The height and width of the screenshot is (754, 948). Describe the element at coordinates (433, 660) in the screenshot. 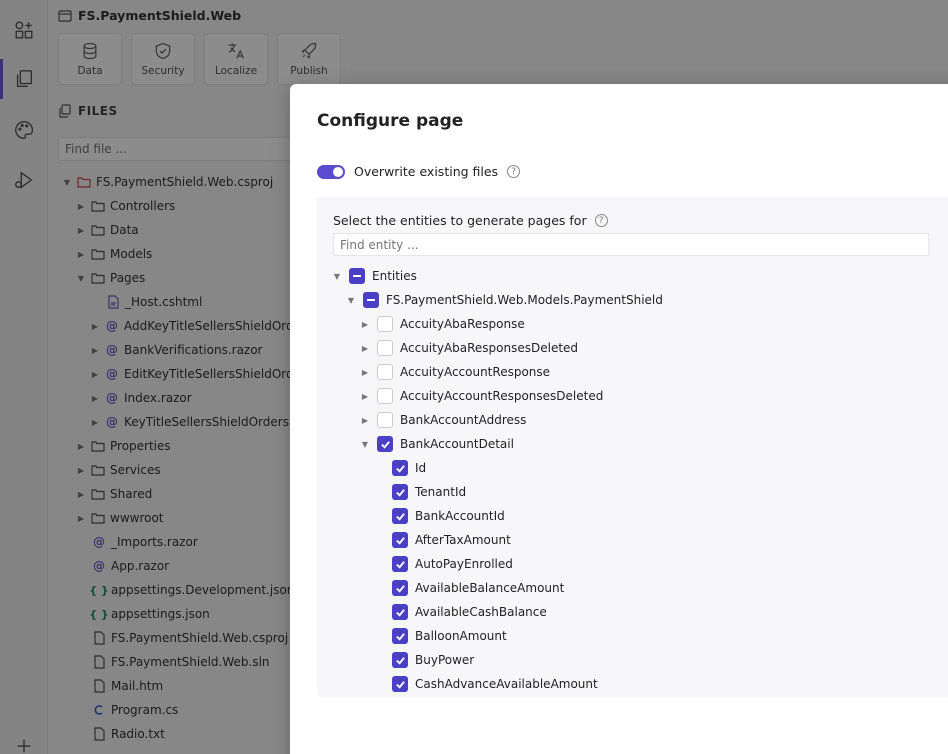

I see `property-row: BuyPower` at that location.